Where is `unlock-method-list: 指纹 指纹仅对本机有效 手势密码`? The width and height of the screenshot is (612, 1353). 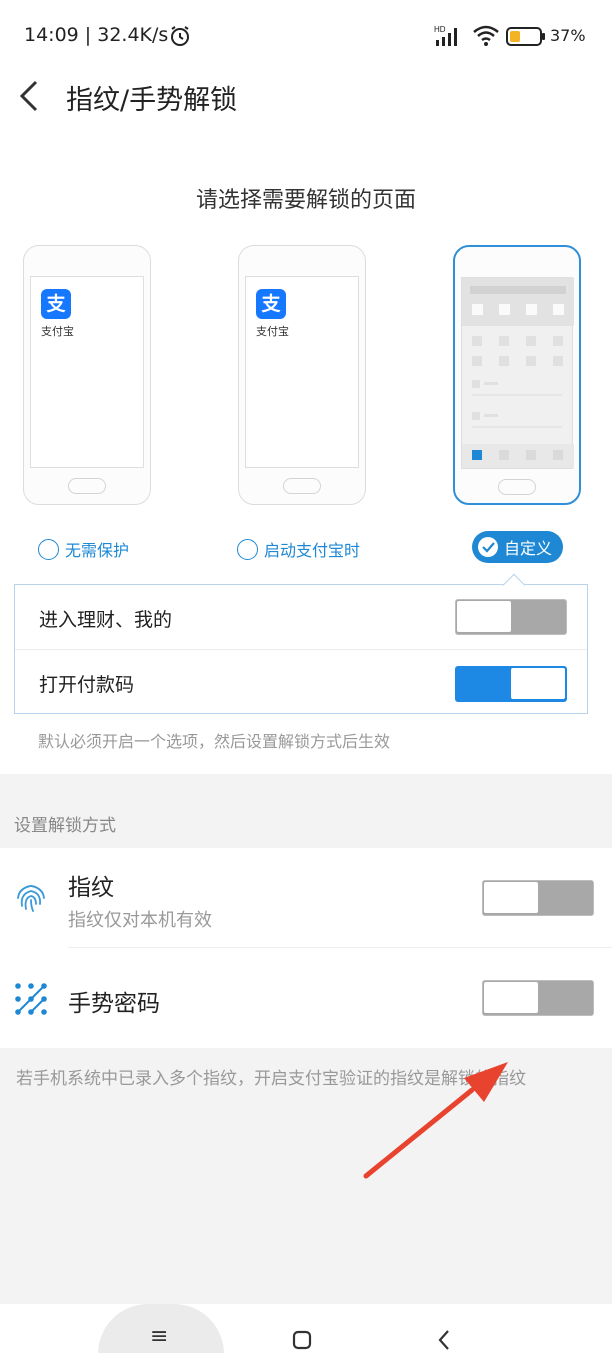 unlock-method-list: 指纹 指纹仅对本机有效 手势密码 is located at coordinates (306, 948).